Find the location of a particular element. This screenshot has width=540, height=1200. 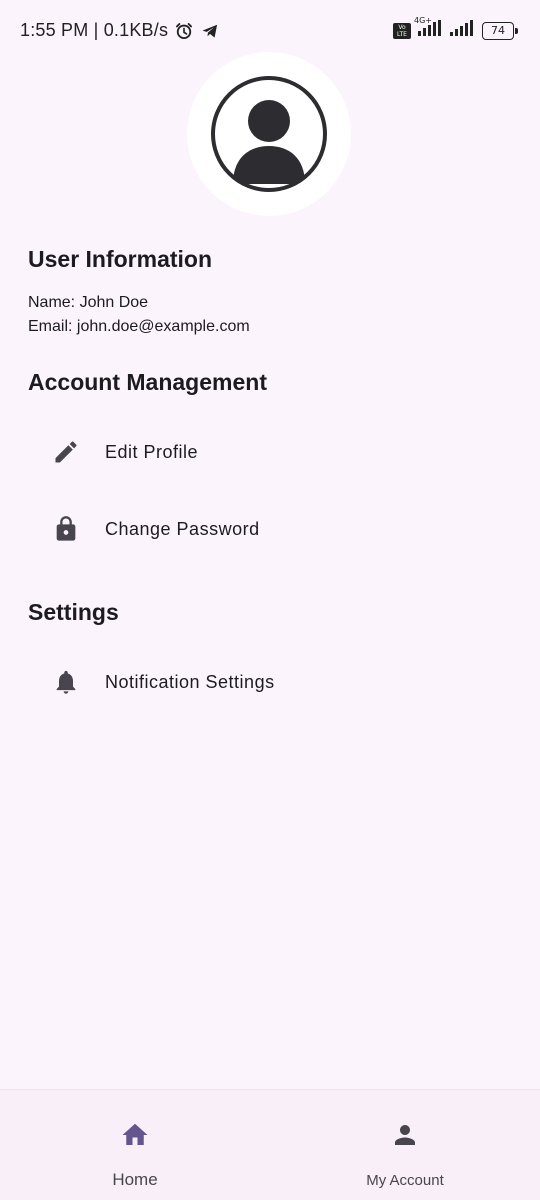

user-email-line: Email: john.doe@example.com is located at coordinates (139, 326).